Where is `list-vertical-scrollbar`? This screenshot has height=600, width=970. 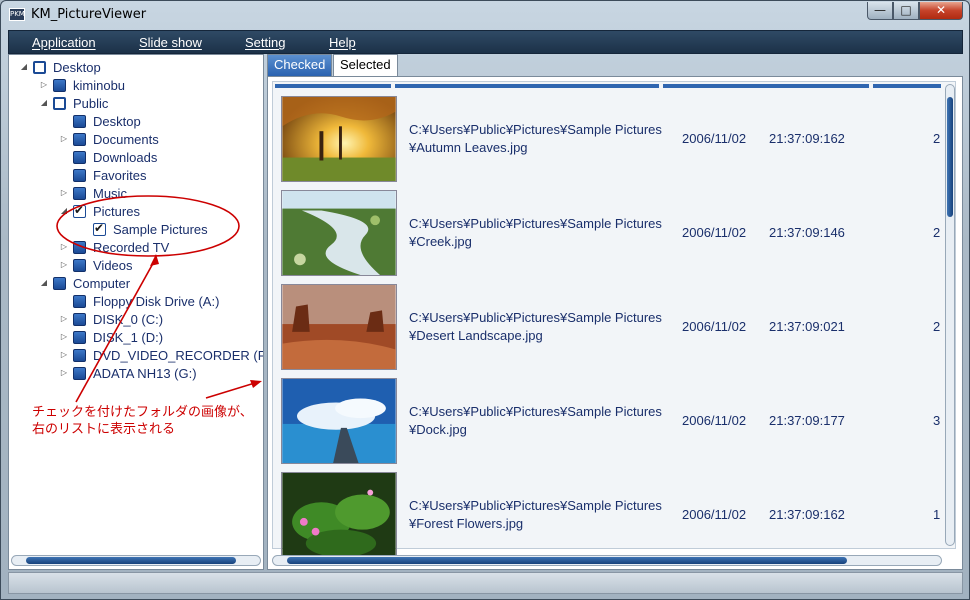
list-vertical-scrollbar is located at coordinates (950, 315).